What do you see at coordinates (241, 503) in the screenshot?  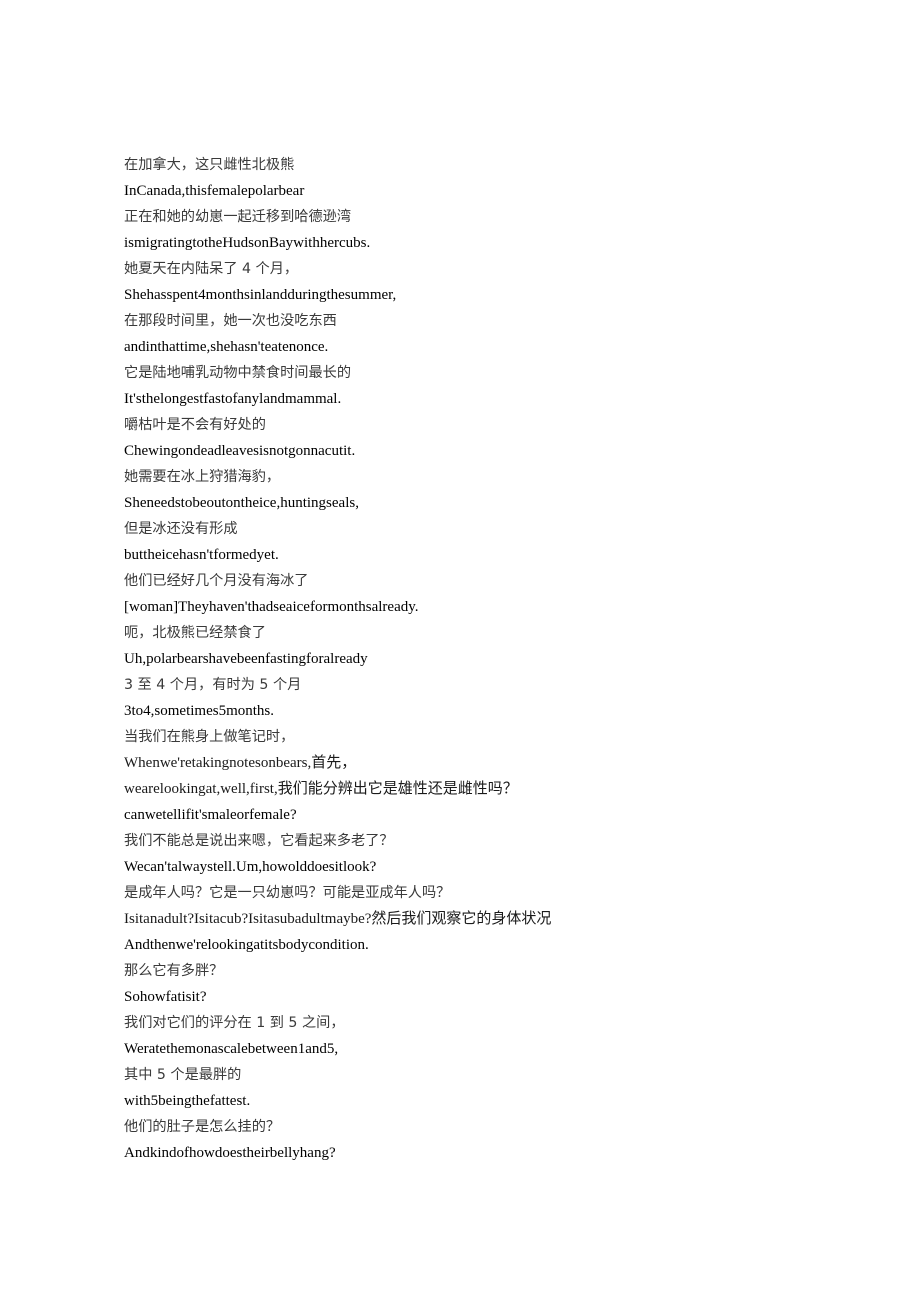 I see `transcript-line: Sheneedstobeoutontheice,huntingseals,` at bounding box center [241, 503].